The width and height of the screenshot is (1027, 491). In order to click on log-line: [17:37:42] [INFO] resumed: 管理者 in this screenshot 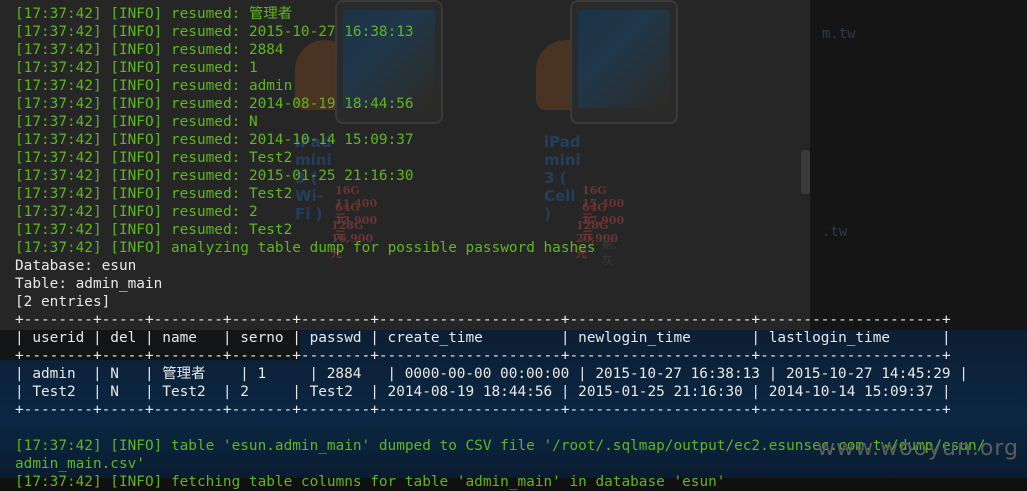, I will do `click(153, 14)`.